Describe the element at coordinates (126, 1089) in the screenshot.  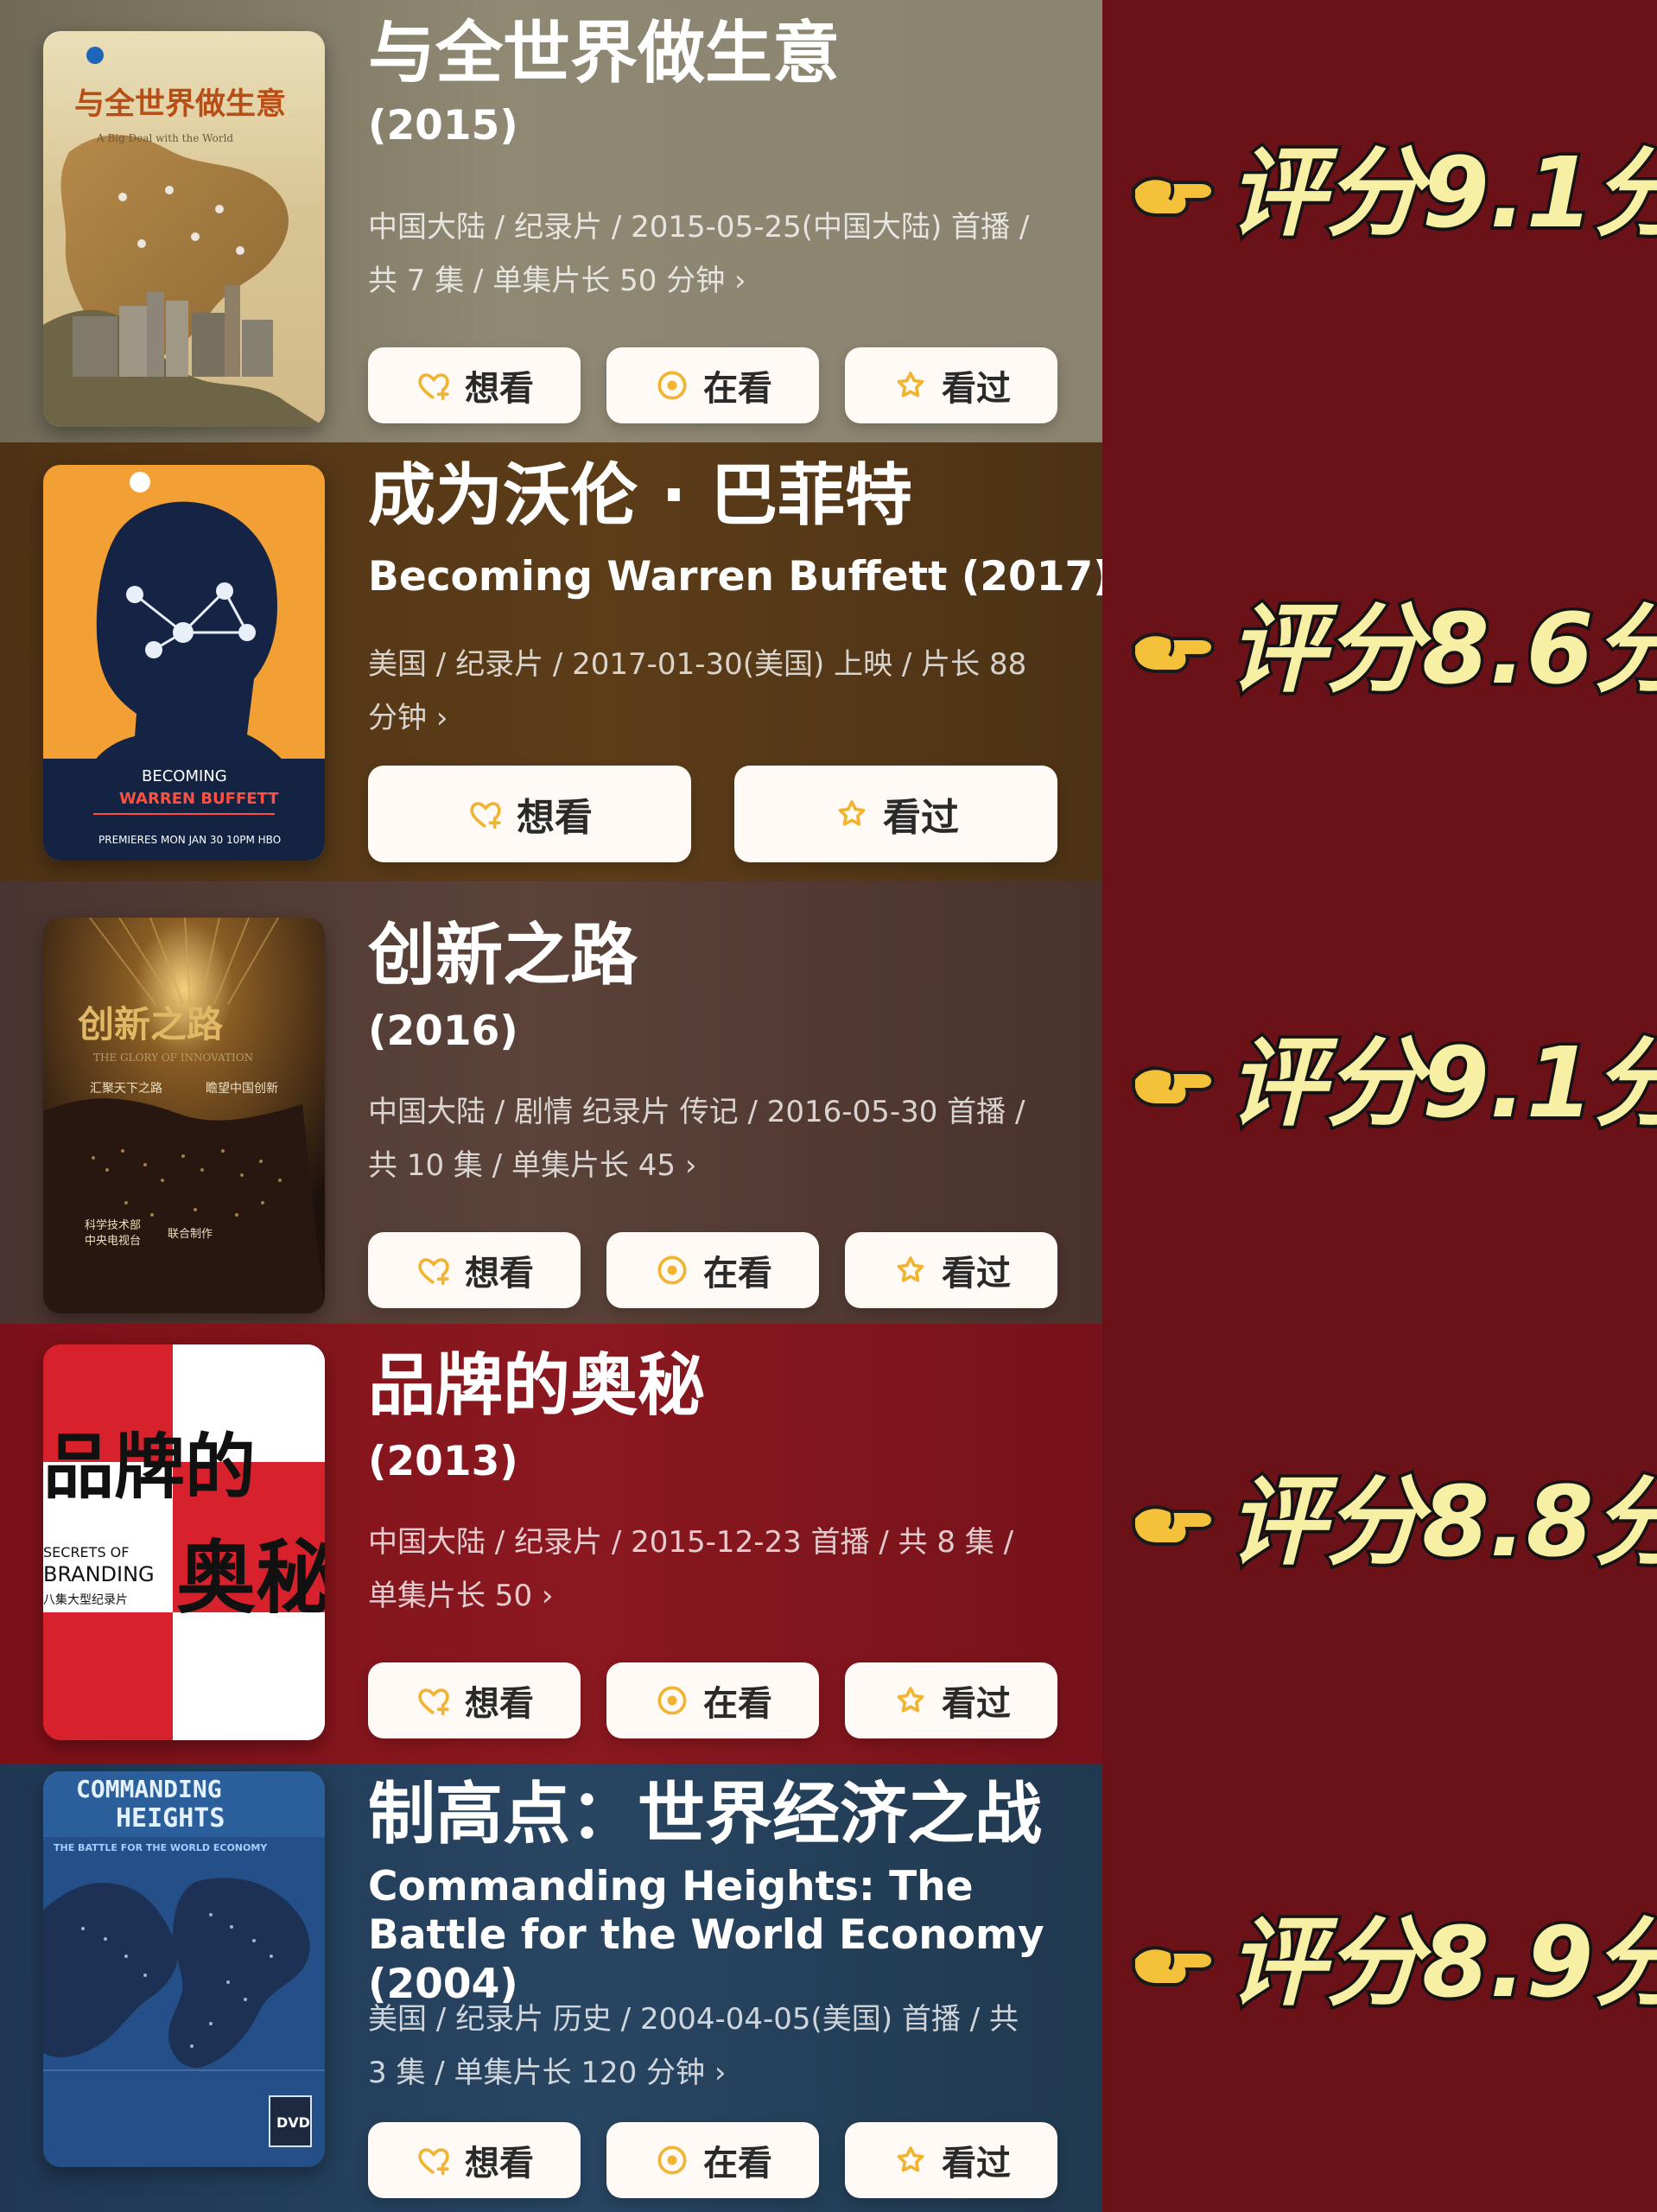
I see `poster-left-text: 汇聚天下之路` at that location.